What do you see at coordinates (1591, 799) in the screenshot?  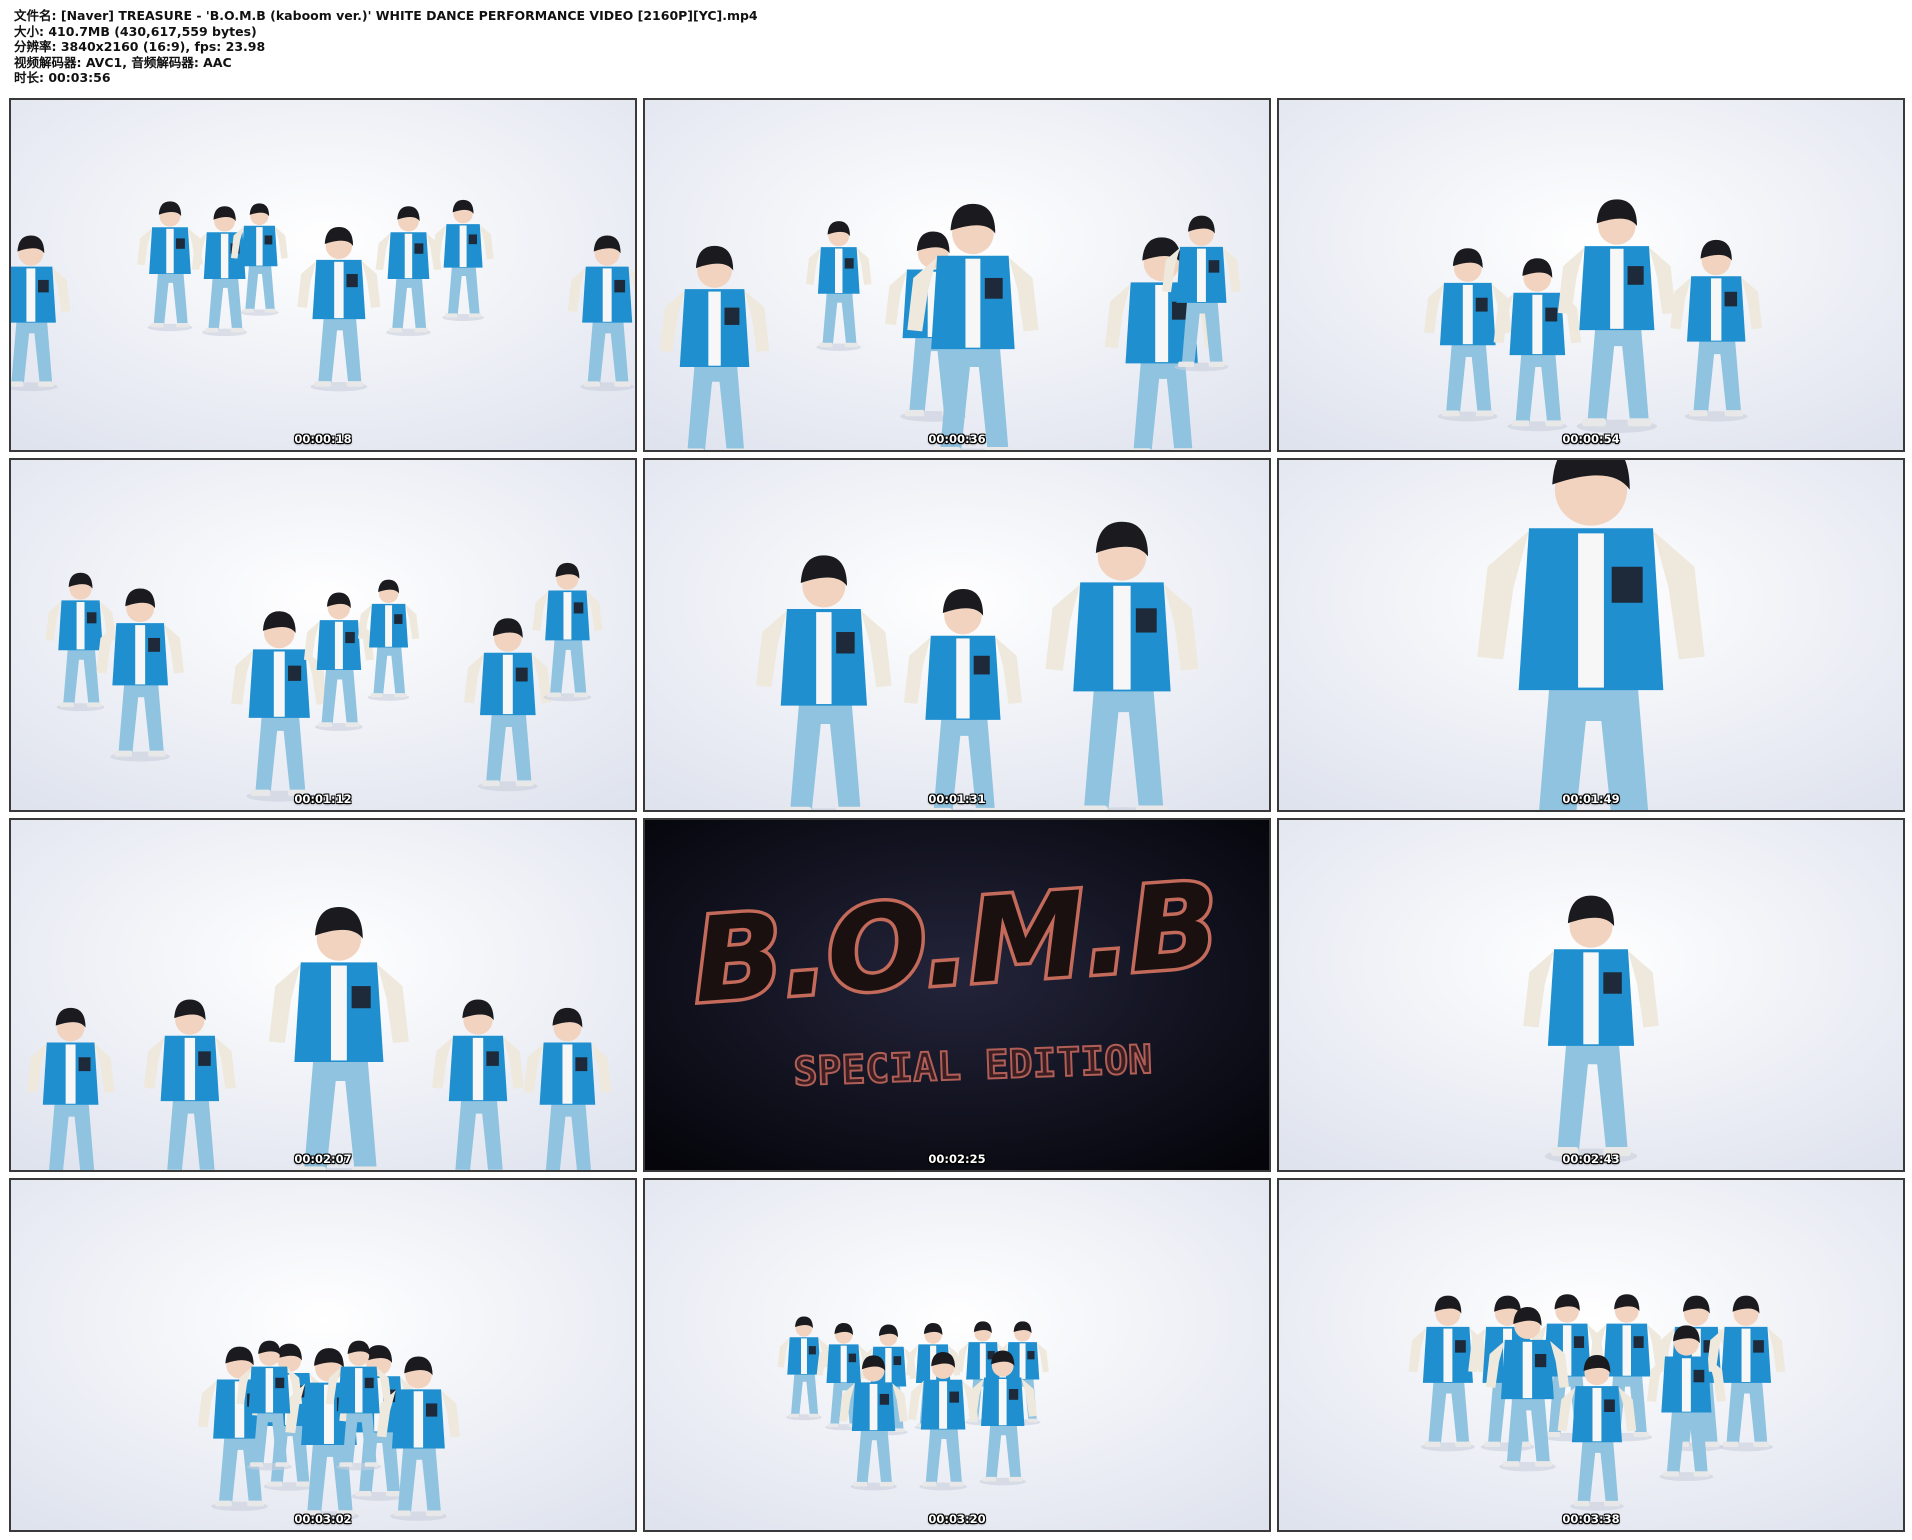 I see `frame-timestamp: 00:01:49` at bounding box center [1591, 799].